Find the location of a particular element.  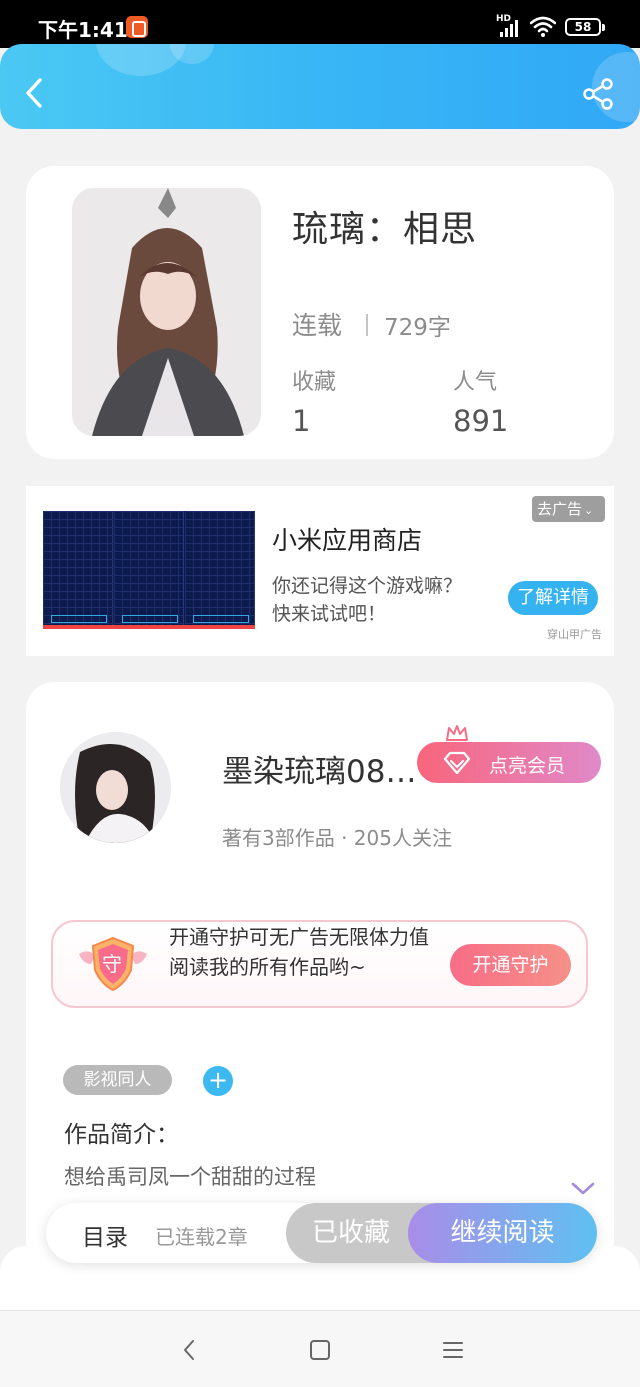

toc-button: 目录 is located at coordinates (105, 1235).